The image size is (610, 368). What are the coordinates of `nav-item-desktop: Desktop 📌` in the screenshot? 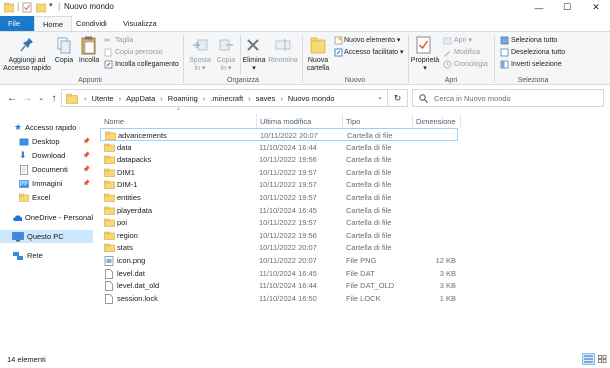 It's located at (46, 141).